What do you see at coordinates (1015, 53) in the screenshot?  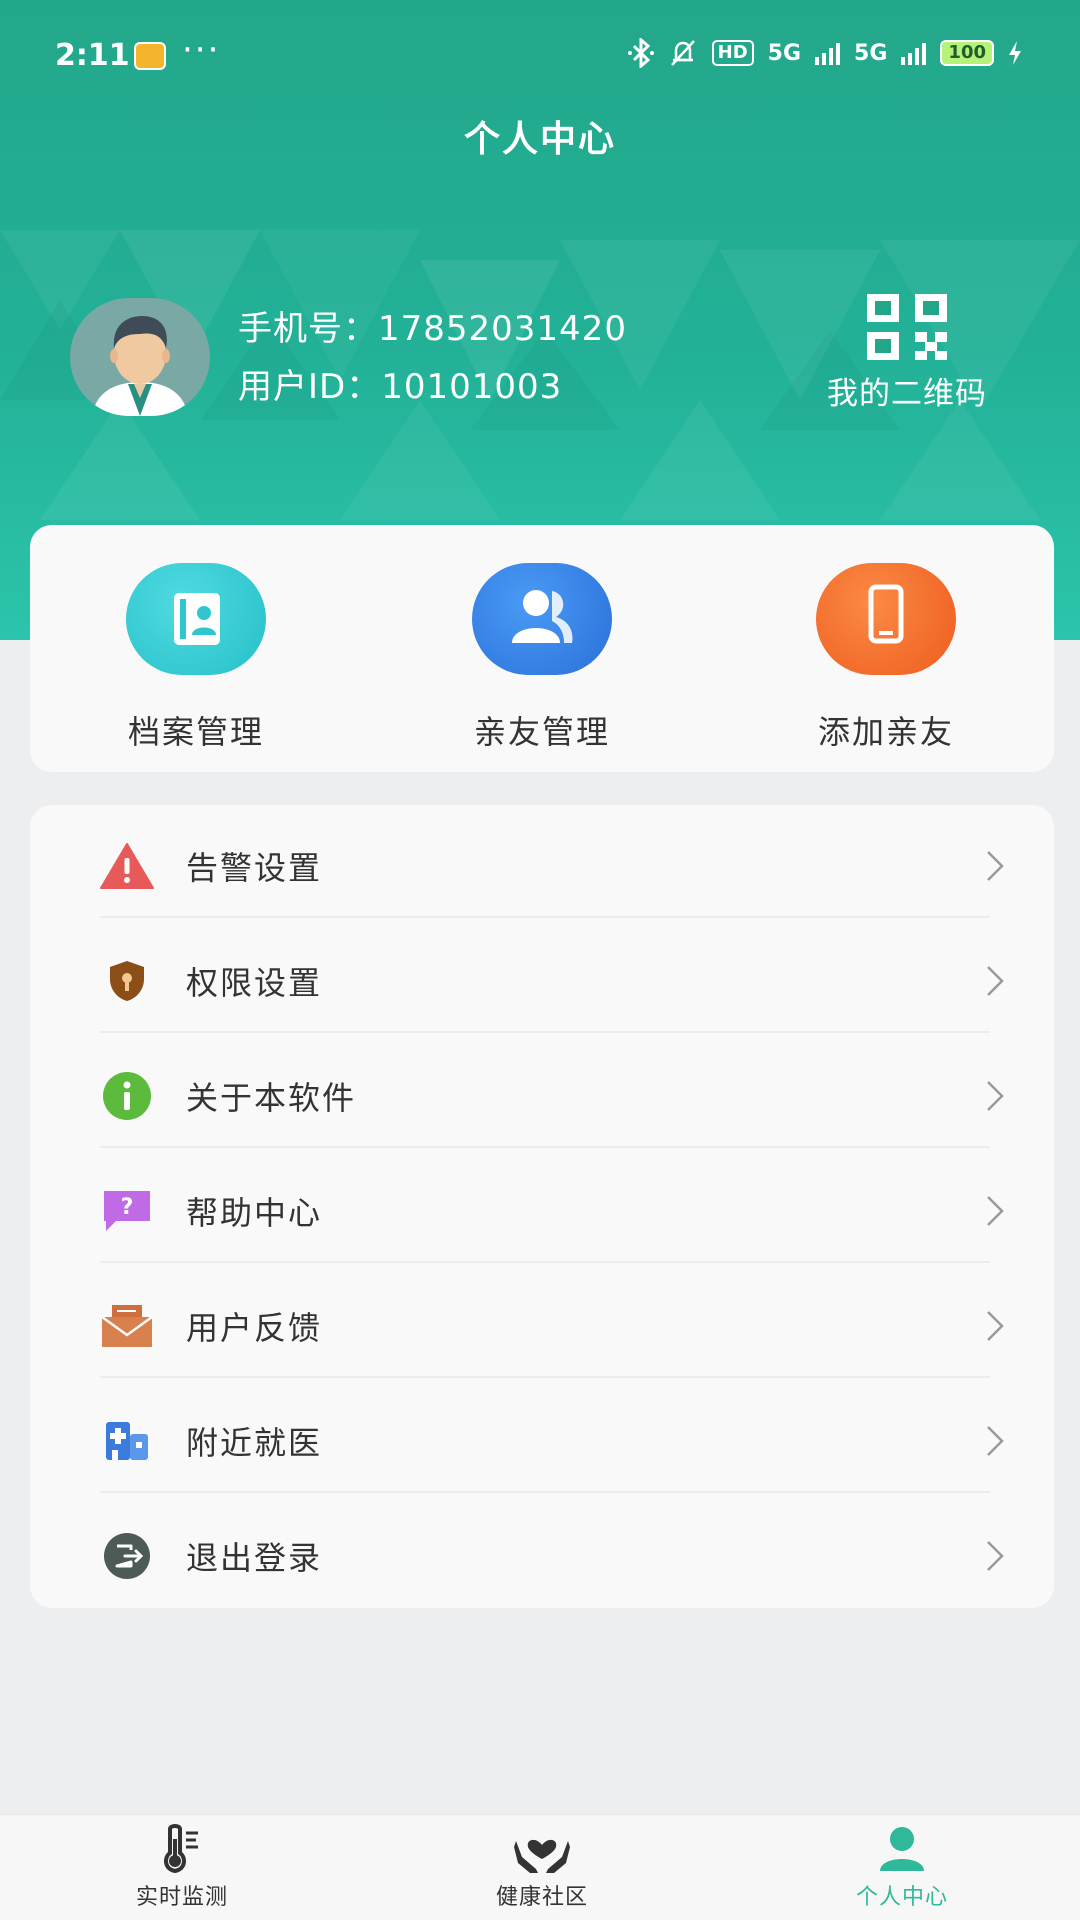 I see `charging-icon` at bounding box center [1015, 53].